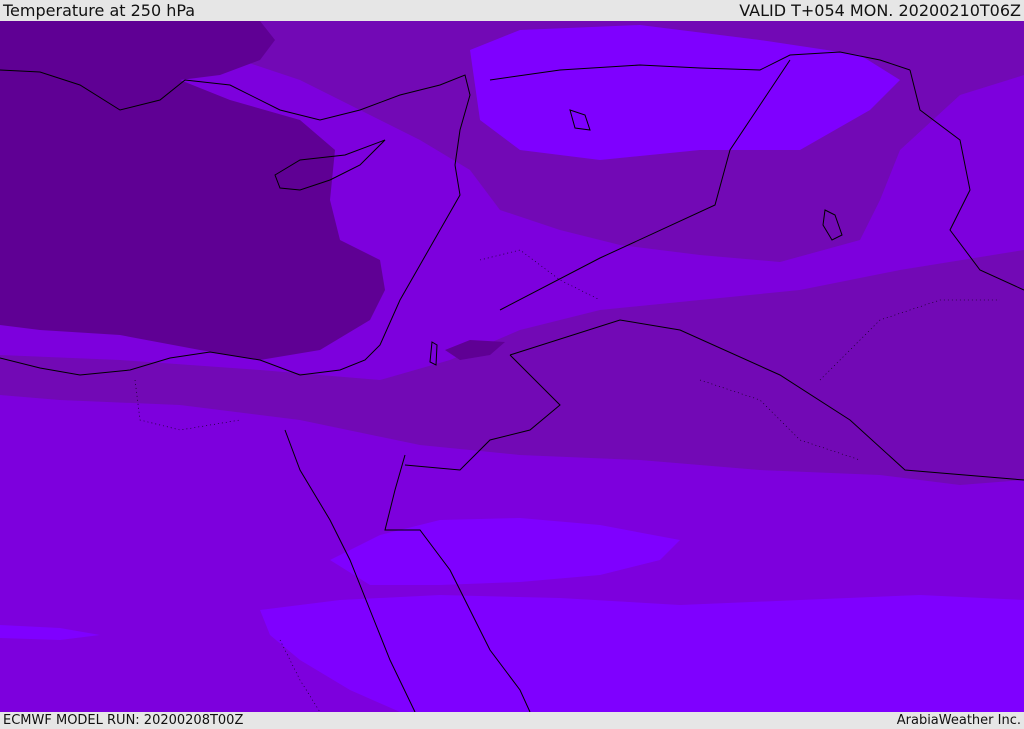 The image size is (1024, 729). Describe the element at coordinates (880, 10) in the screenshot. I see `valid-time-label: VALID T+054 MON. 20200210T06Z` at that location.